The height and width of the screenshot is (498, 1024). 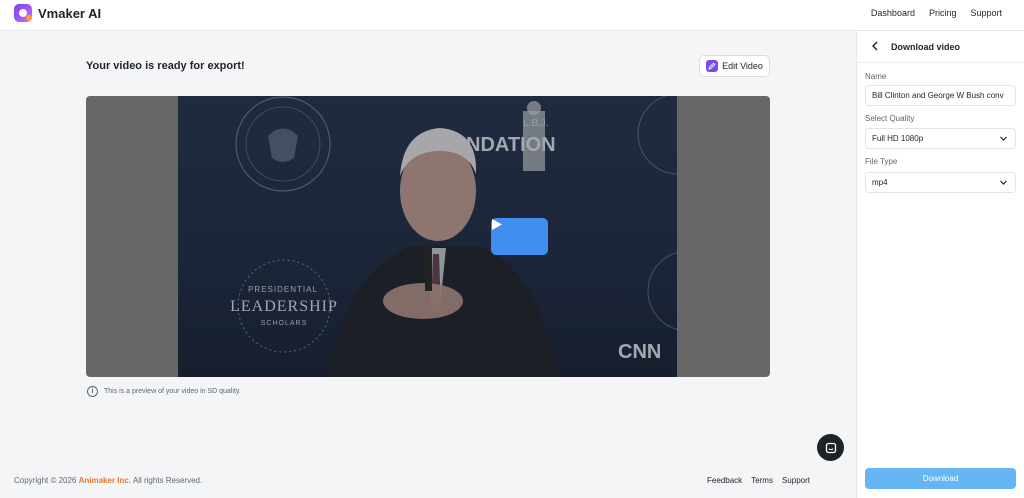 I want to click on top-bar: Vmaker AI Dashboard Pricing Support, so click(x=512, y=15).